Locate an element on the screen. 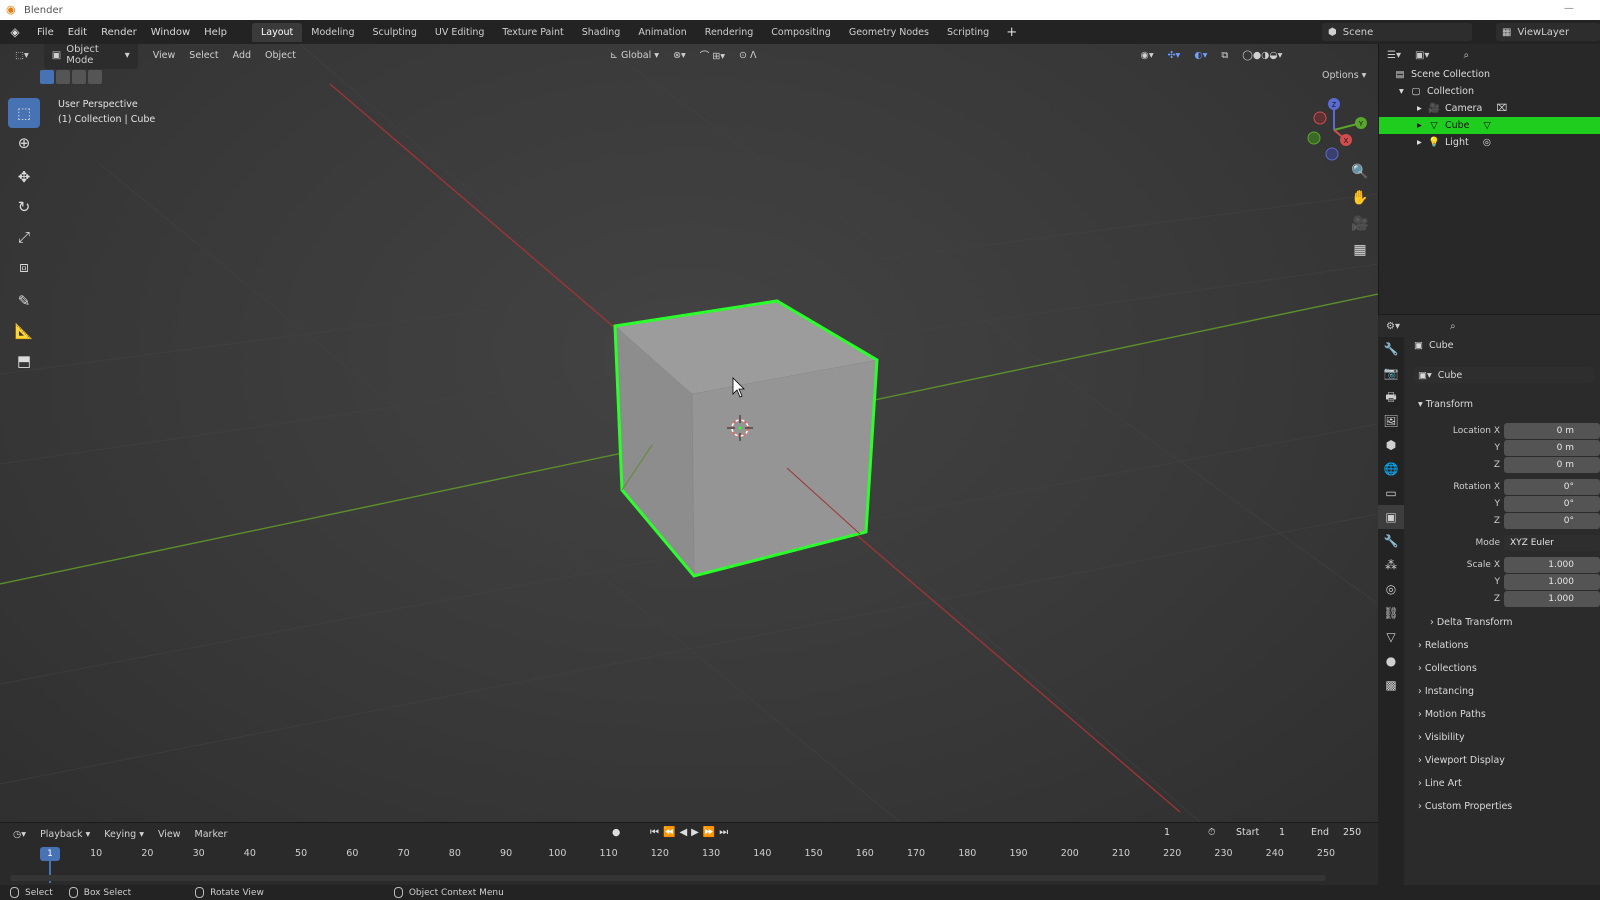 The image size is (1600, 900). camera-data-icon: ⌧ is located at coordinates (1501, 108).